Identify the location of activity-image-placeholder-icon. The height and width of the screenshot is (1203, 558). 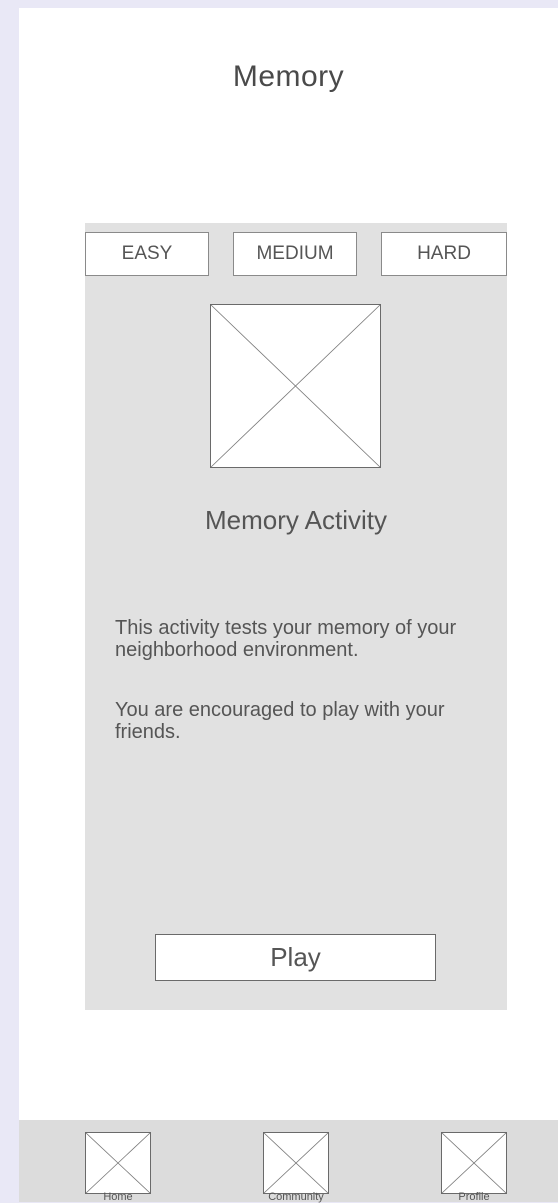
(295, 386).